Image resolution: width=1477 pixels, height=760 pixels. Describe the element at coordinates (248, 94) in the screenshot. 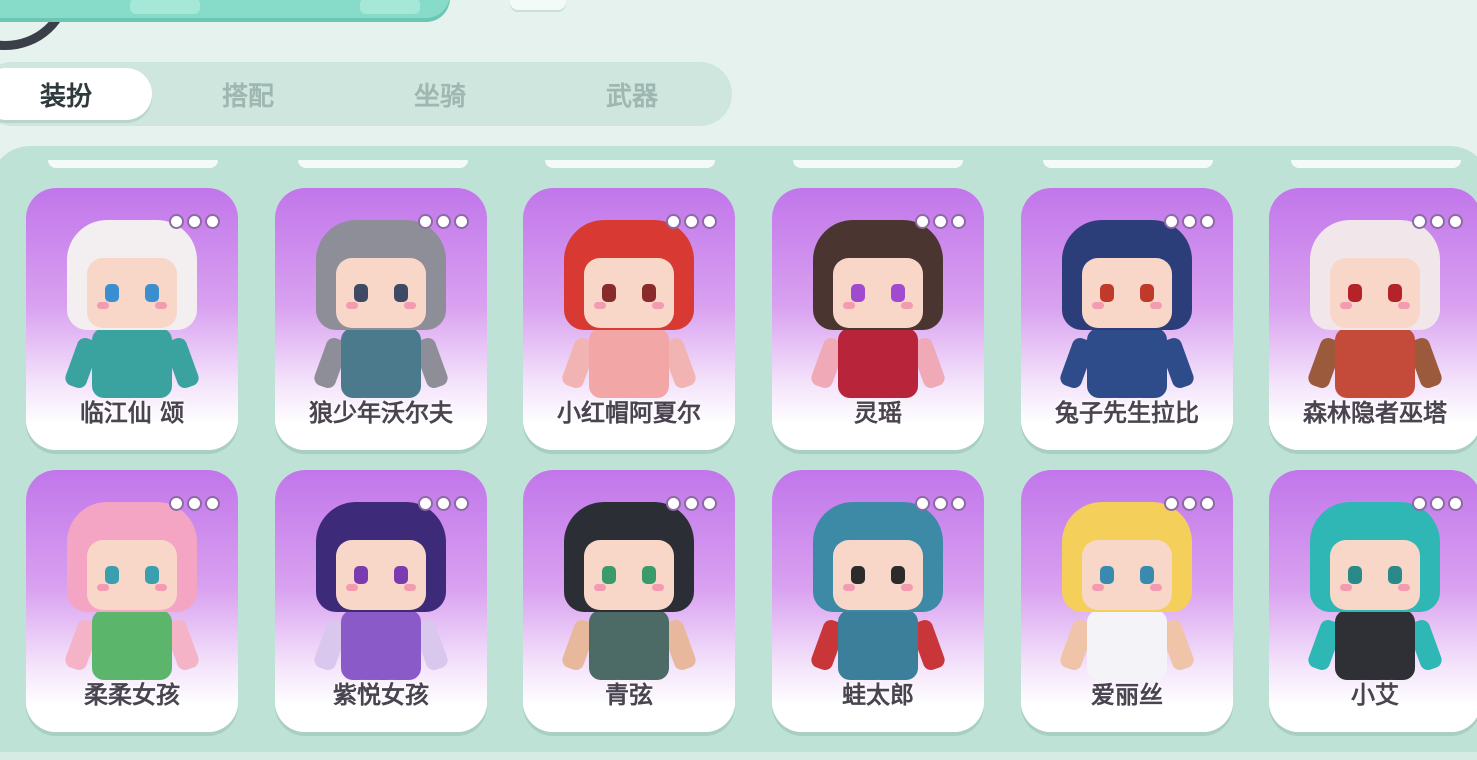

I see `tab-combination: 搭配` at that location.